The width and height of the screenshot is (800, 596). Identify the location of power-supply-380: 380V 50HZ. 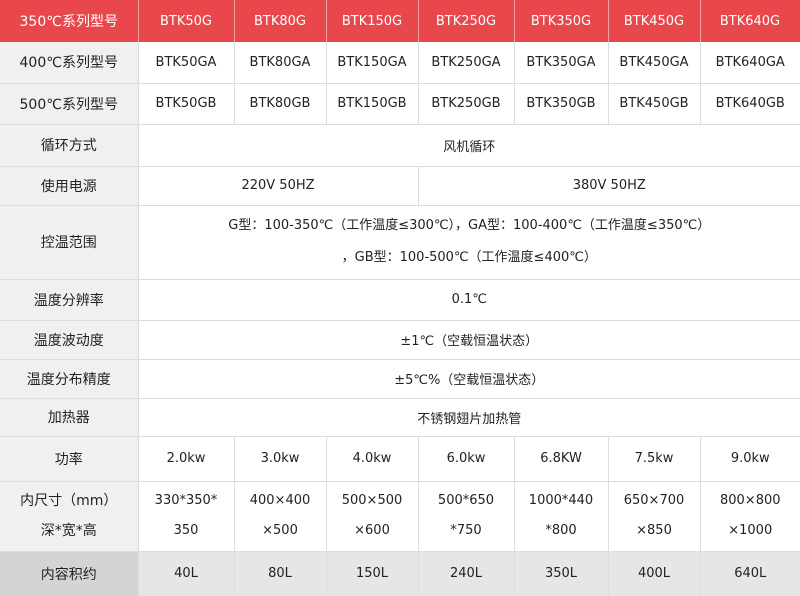
(609, 185).